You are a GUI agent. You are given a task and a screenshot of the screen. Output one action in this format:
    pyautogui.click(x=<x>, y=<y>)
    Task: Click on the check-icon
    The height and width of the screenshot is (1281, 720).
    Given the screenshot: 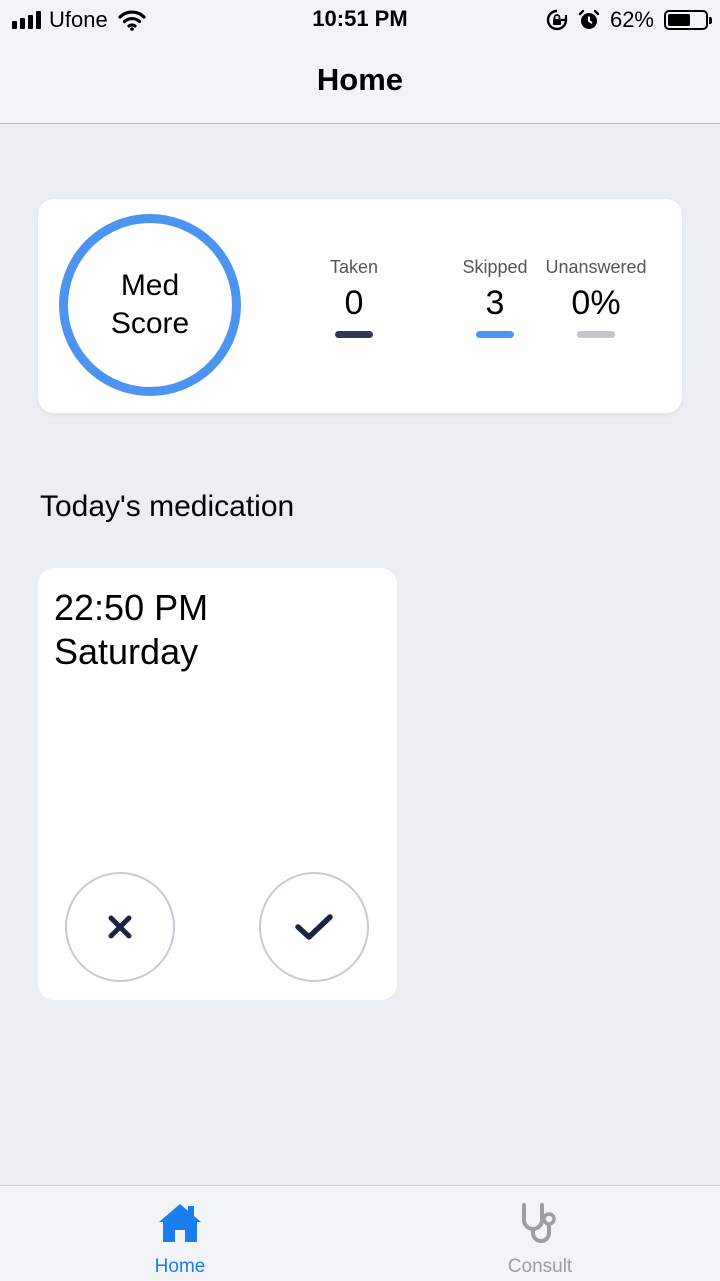 What is the action you would take?
    pyautogui.click(x=314, y=927)
    